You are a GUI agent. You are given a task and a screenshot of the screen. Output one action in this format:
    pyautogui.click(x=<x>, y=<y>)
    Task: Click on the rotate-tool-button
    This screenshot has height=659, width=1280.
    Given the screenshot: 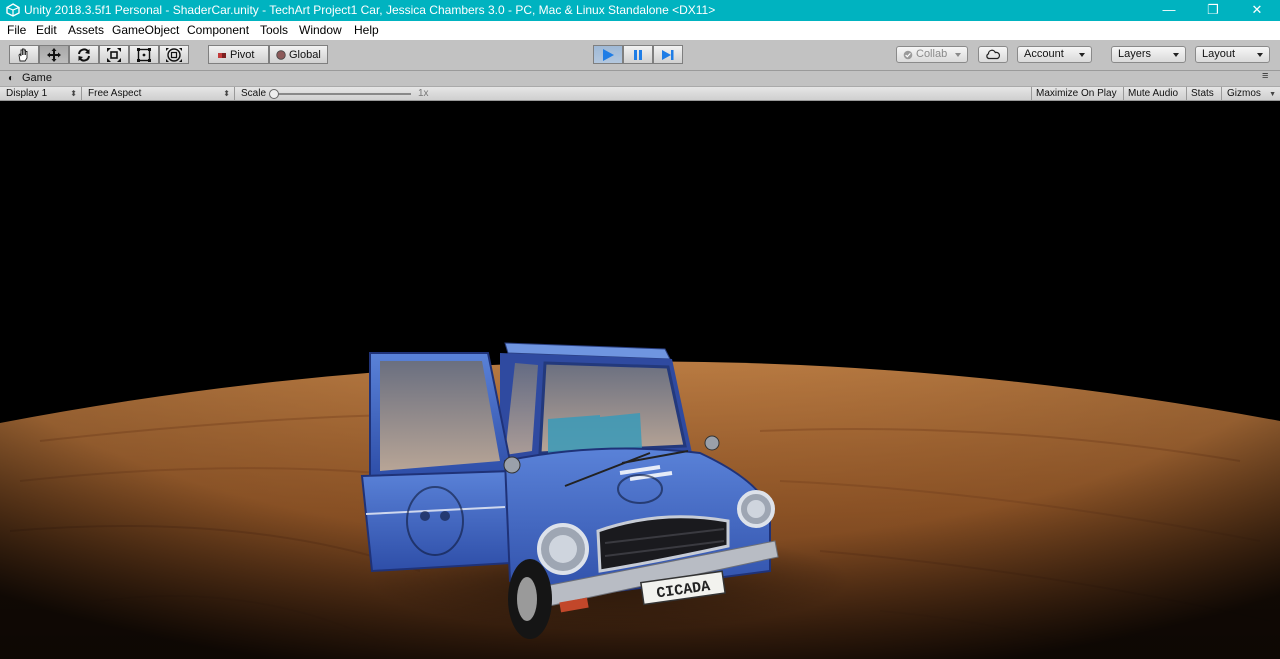 What is the action you would take?
    pyautogui.click(x=84, y=54)
    